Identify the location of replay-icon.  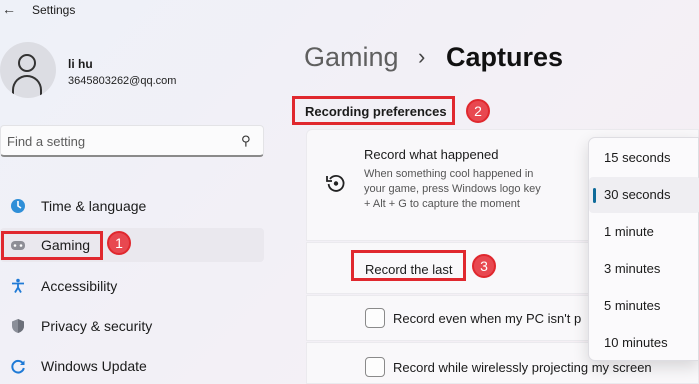
(336, 183).